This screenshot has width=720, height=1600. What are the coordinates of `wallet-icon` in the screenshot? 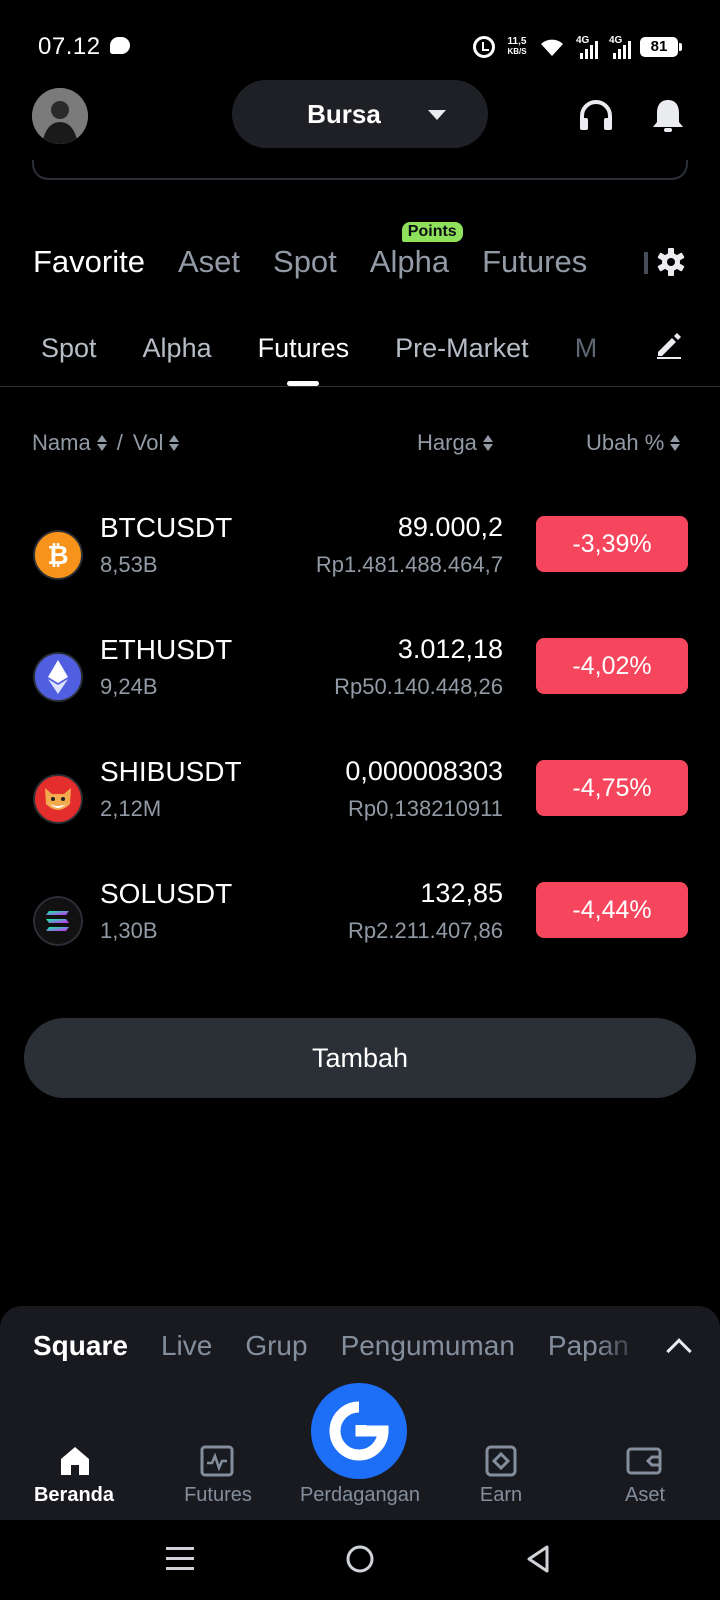 It's located at (644, 1461).